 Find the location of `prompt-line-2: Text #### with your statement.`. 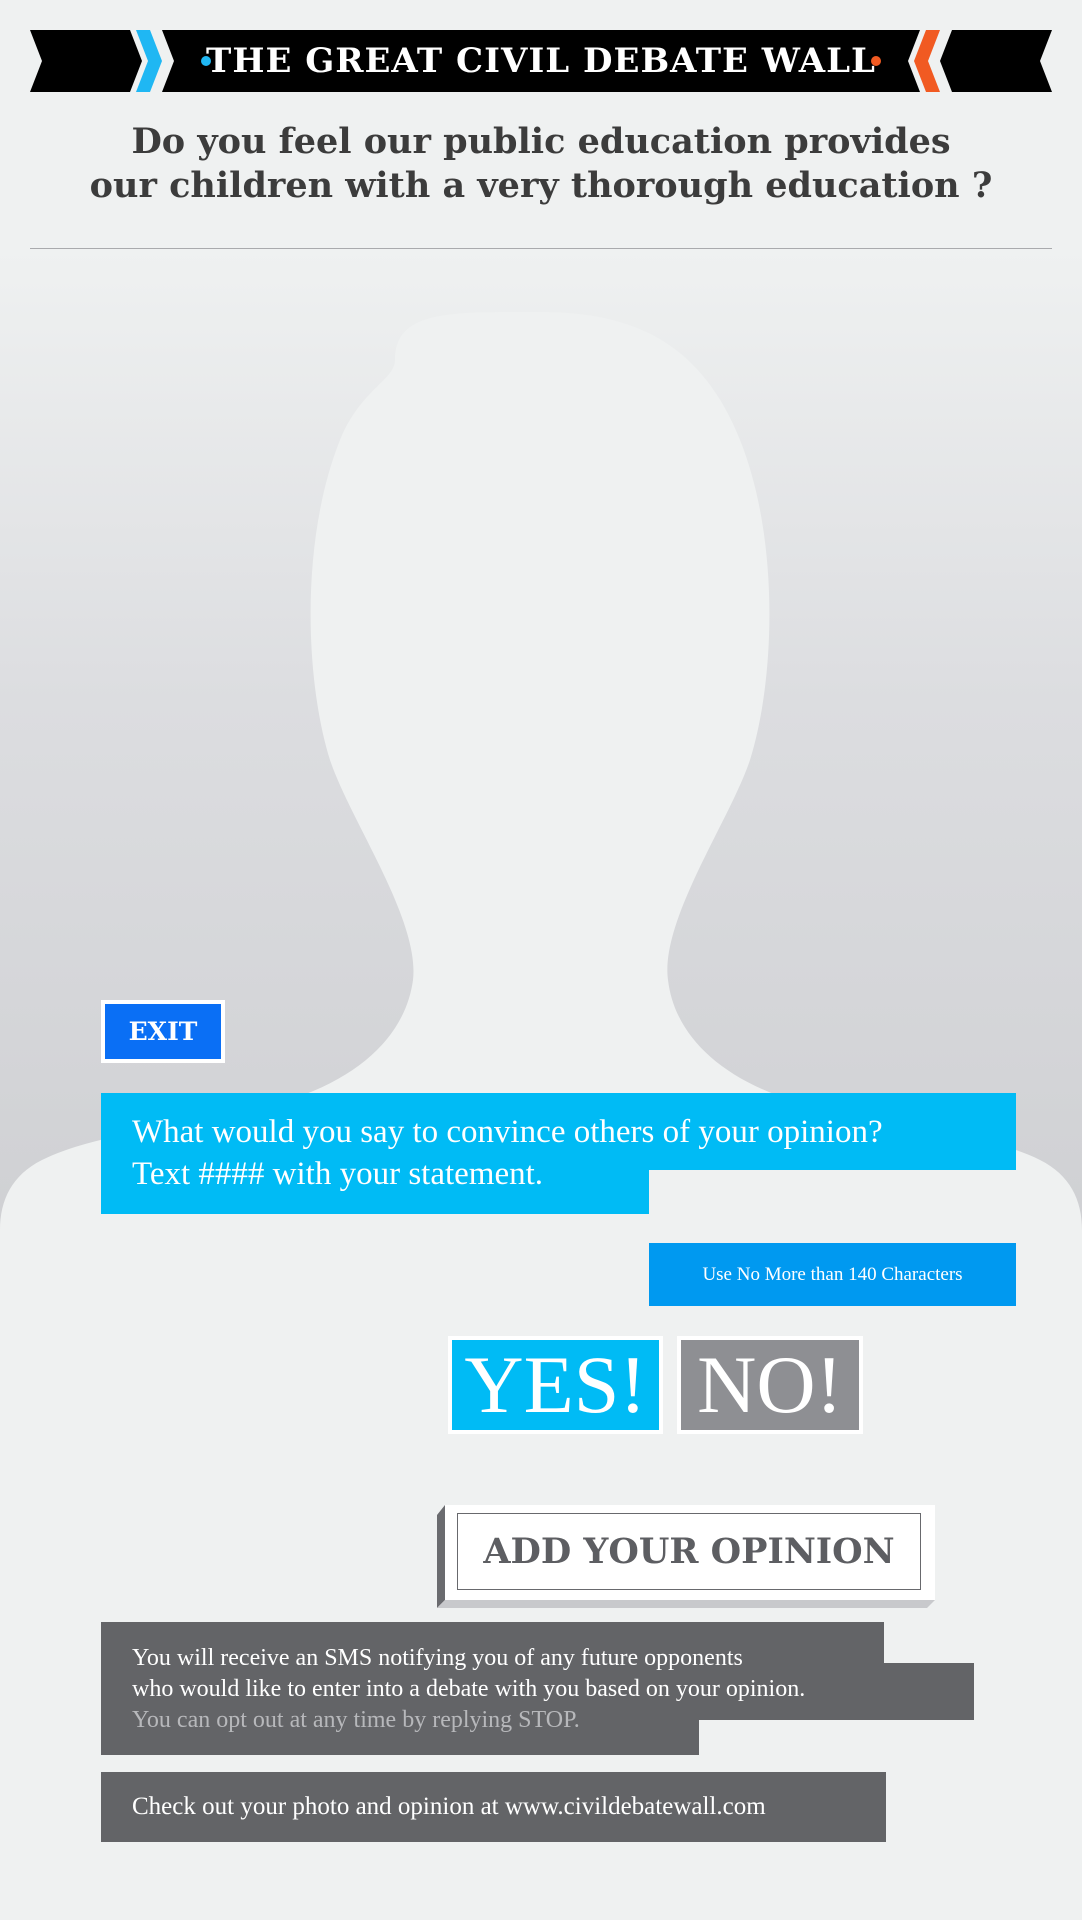

prompt-line-2: Text #### with your statement. is located at coordinates (338, 1174).